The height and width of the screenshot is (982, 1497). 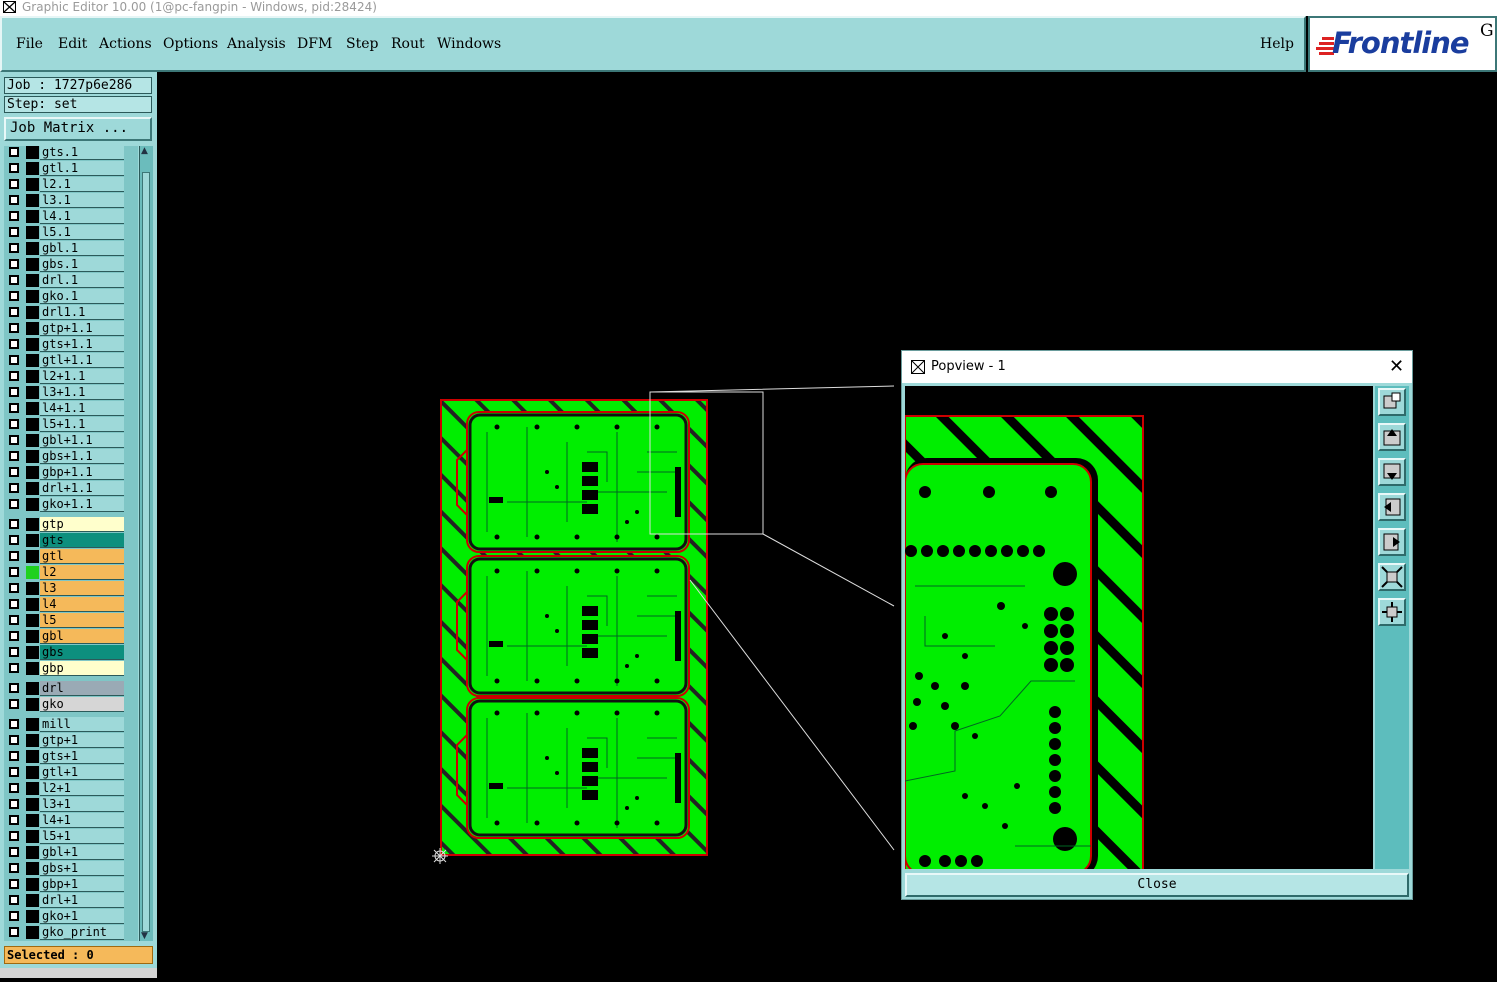 I want to click on layer-row: gts, so click(x=71, y=541).